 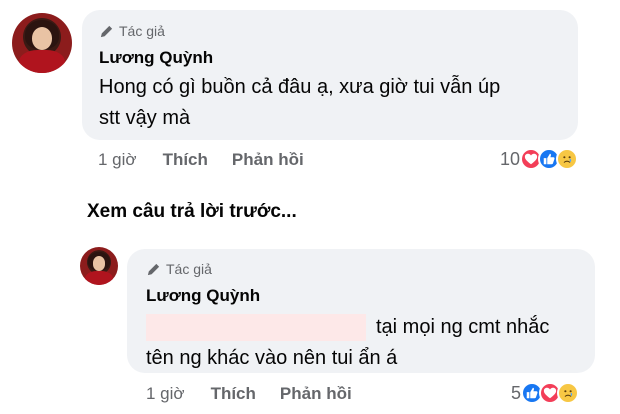 What do you see at coordinates (545, 393) in the screenshot?
I see `reaction-summary: 5` at bounding box center [545, 393].